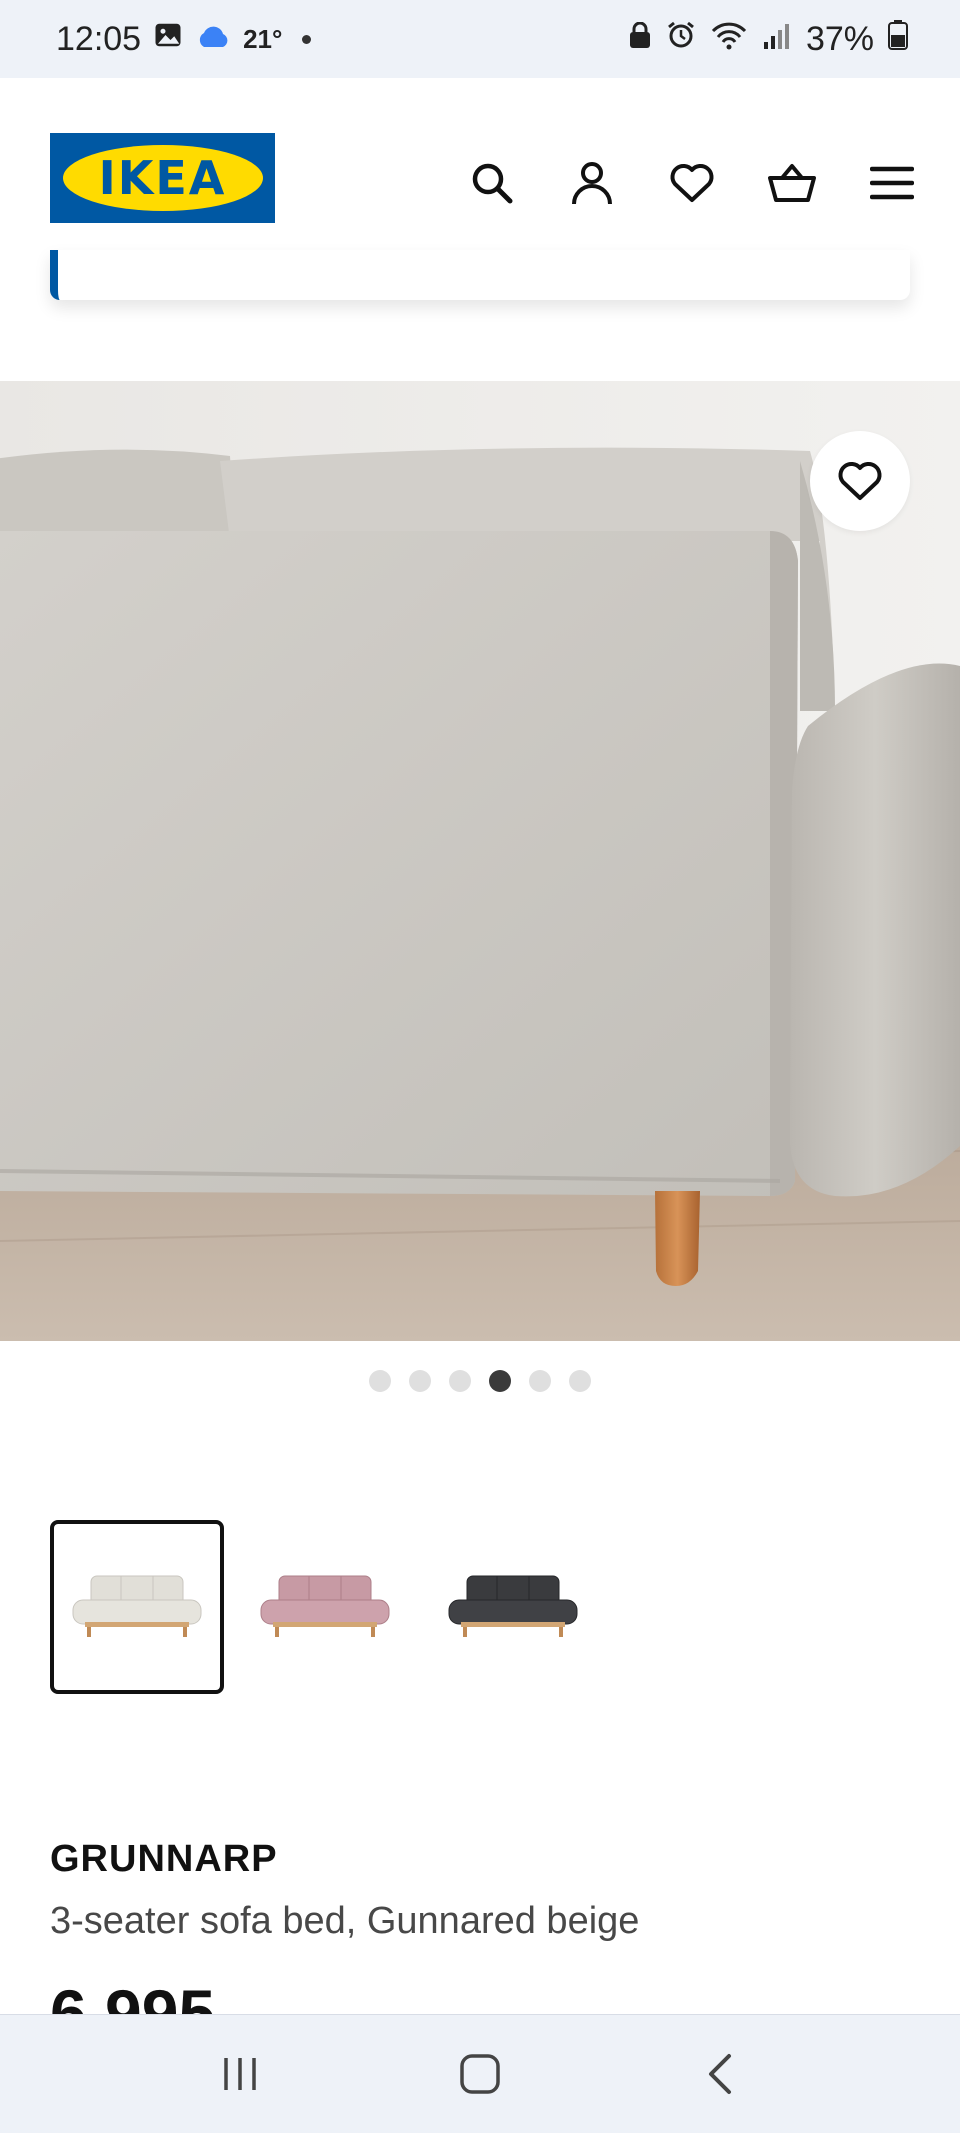 The width and height of the screenshot is (960, 2133). Describe the element at coordinates (839, 38) in the screenshot. I see `battery-percent: 37%` at that location.